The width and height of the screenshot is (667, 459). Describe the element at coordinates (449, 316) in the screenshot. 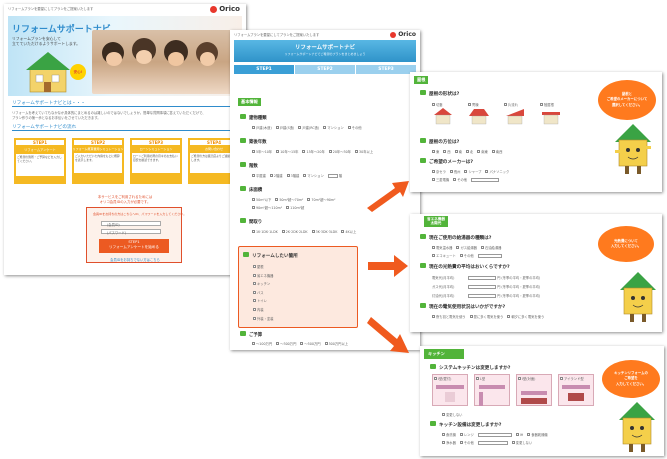

I see `option: 夜も割と電気を使う` at that location.